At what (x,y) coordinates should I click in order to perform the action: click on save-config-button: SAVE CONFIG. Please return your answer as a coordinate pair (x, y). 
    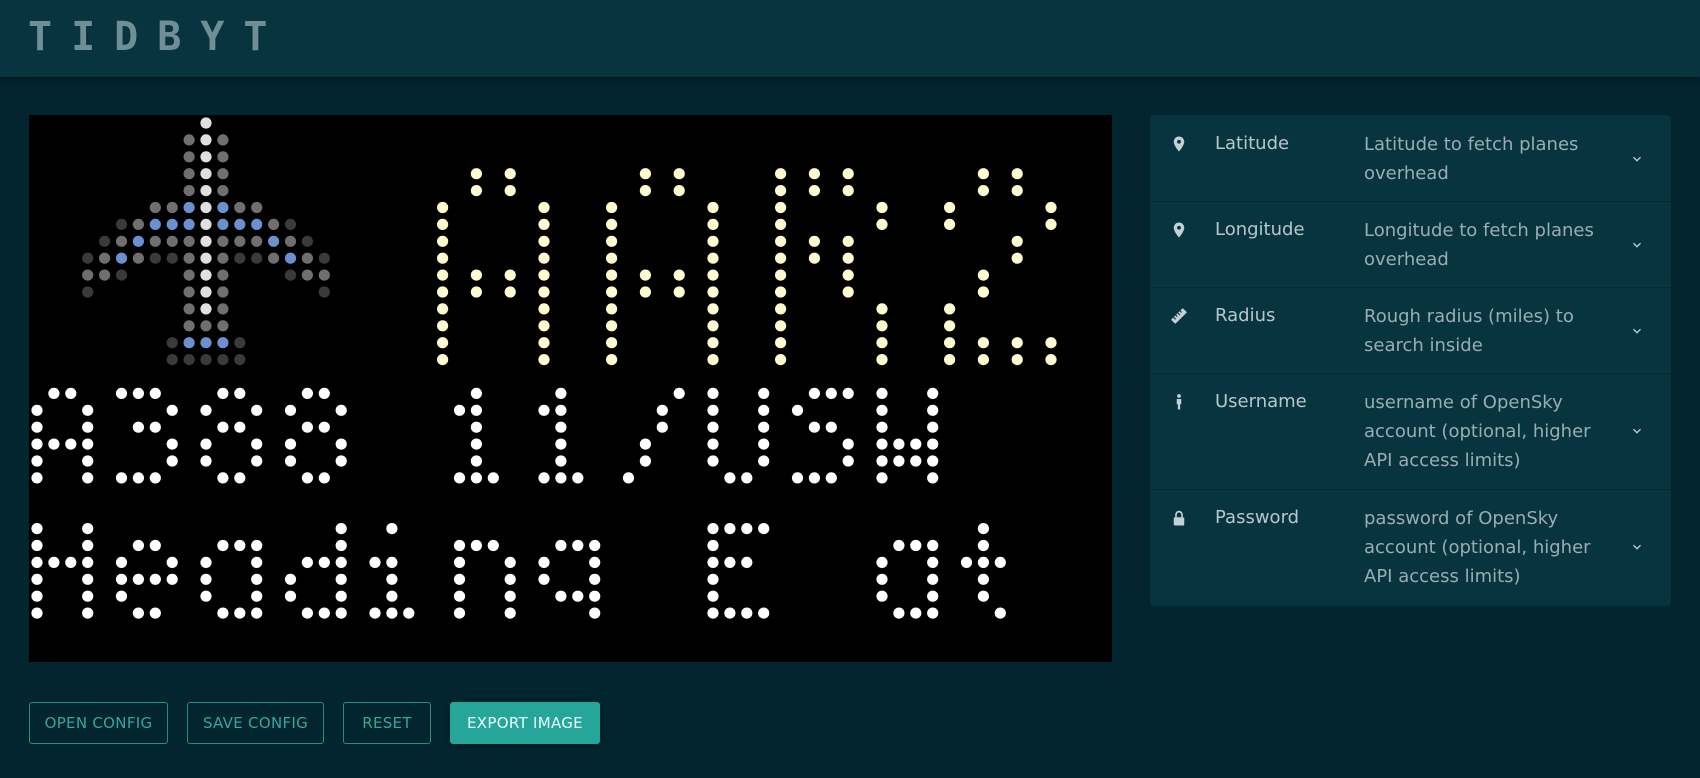
    Looking at the image, I should click on (255, 723).